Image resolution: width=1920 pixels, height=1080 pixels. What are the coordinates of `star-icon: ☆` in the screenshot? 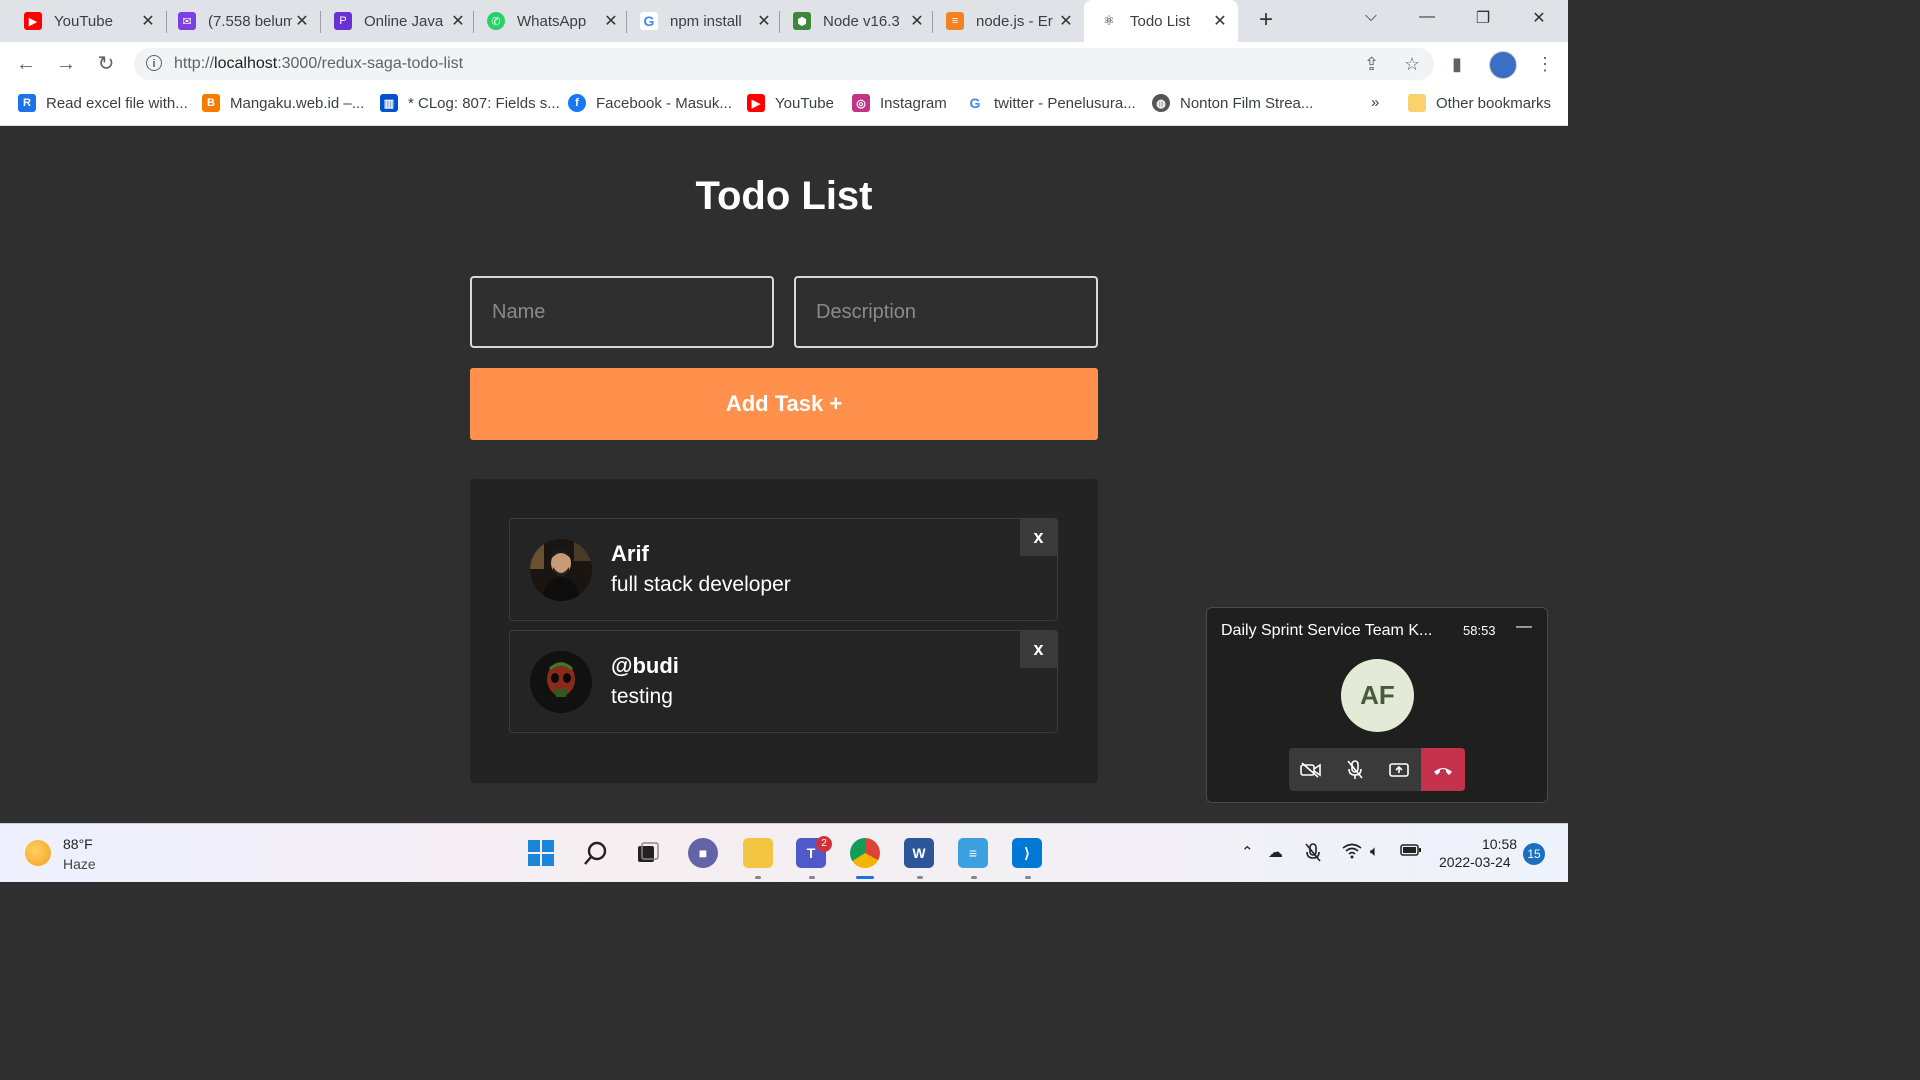 It's located at (1412, 64).